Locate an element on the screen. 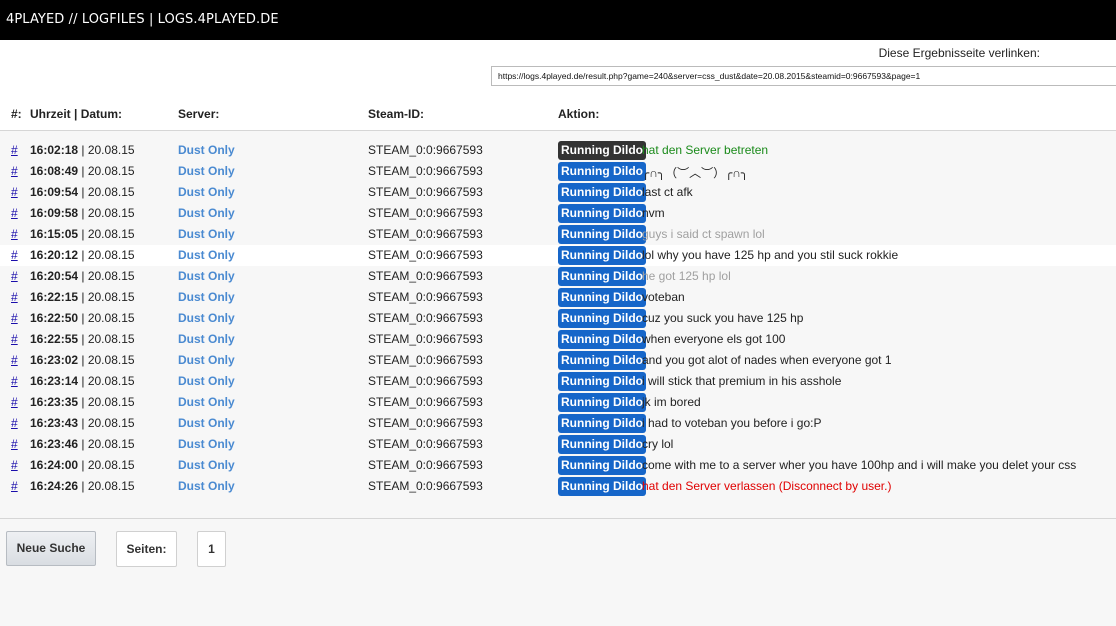 This screenshot has height=626, width=1116. row-time: 16:23:43 is located at coordinates (54, 423).